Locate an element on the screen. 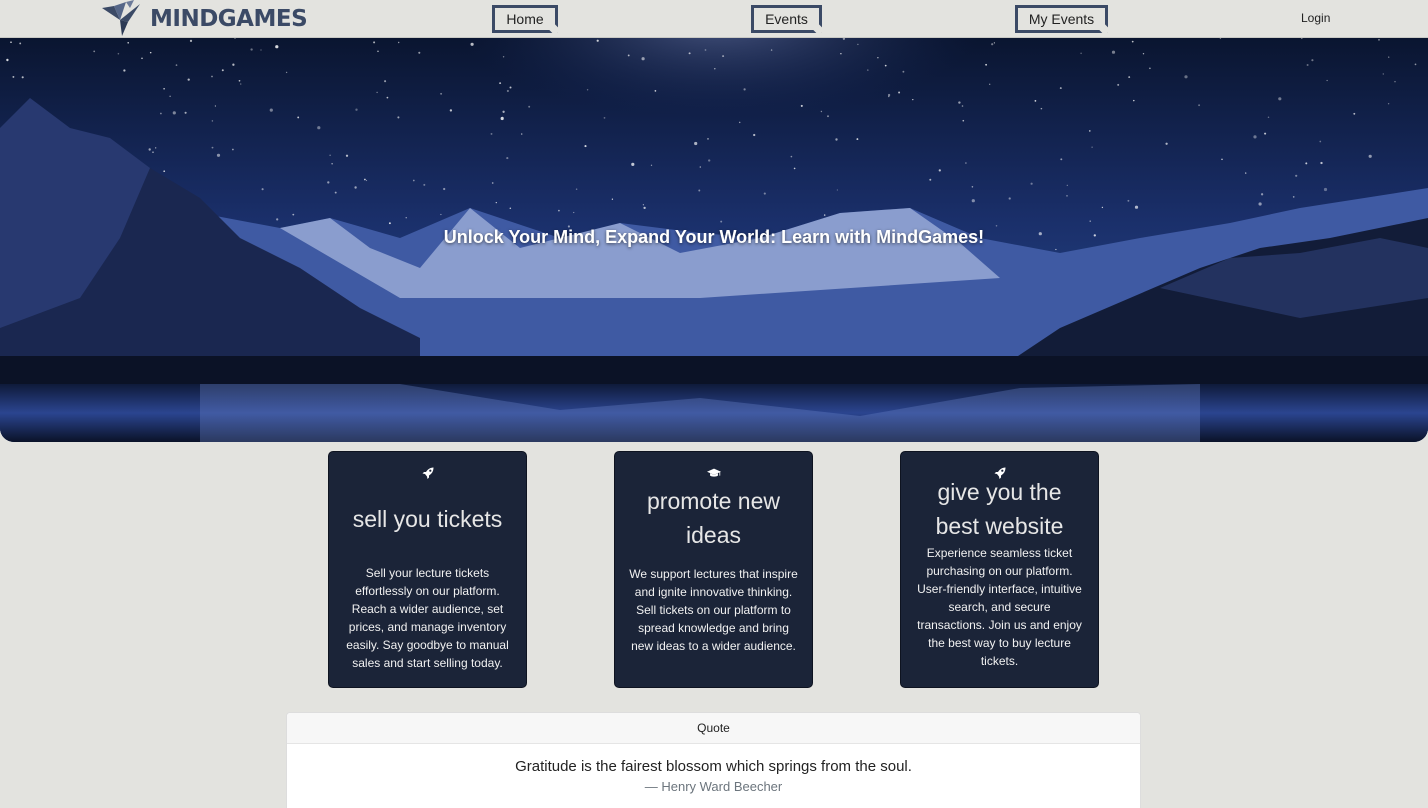 The height and width of the screenshot is (808, 1428). origami-bird-icon is located at coordinates (121, 18).